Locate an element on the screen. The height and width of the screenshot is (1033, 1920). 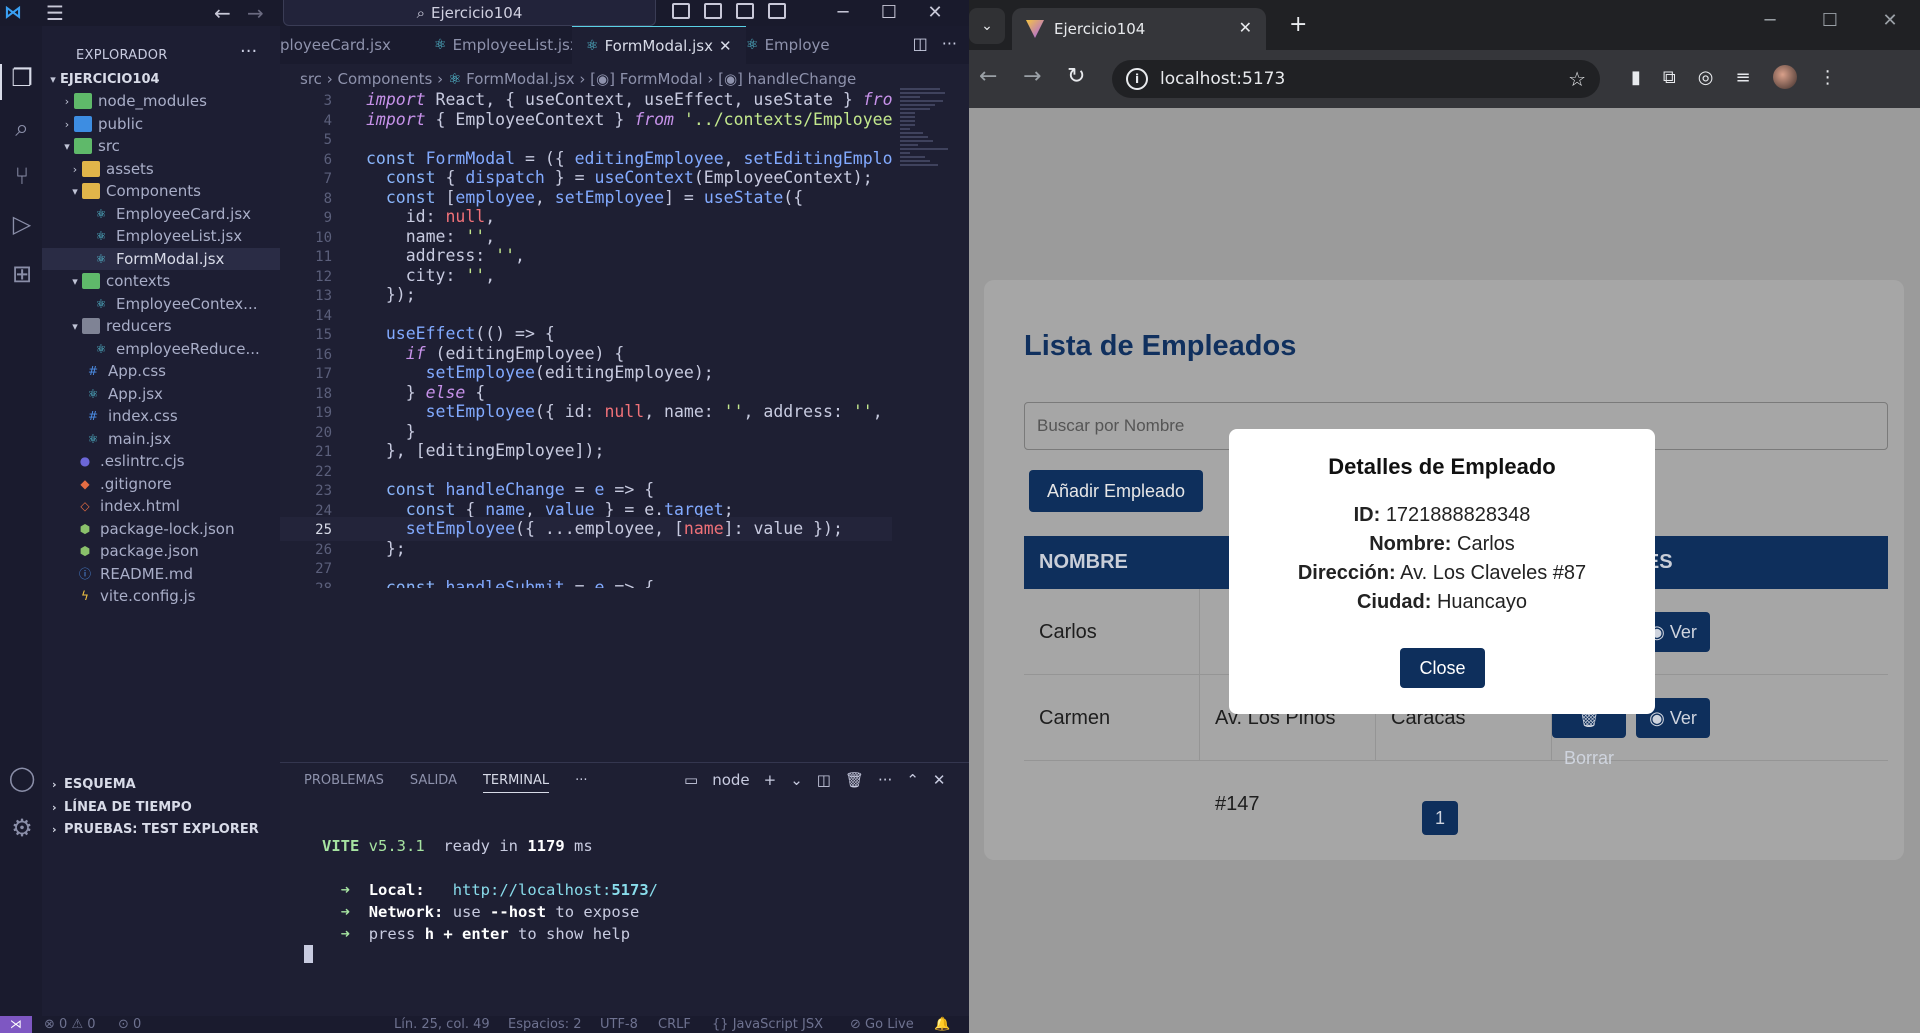
performance-icon: ◎ is located at coordinates (1706, 77).